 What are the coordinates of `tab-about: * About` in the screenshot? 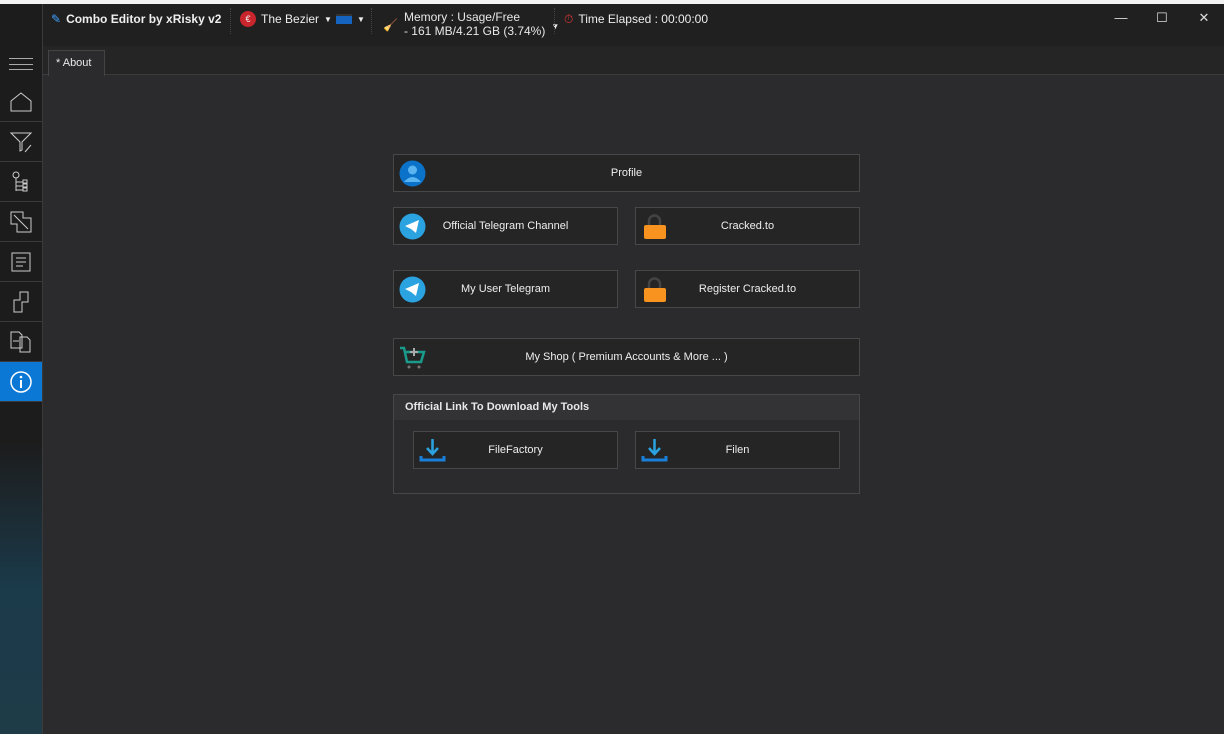 It's located at (76, 63).